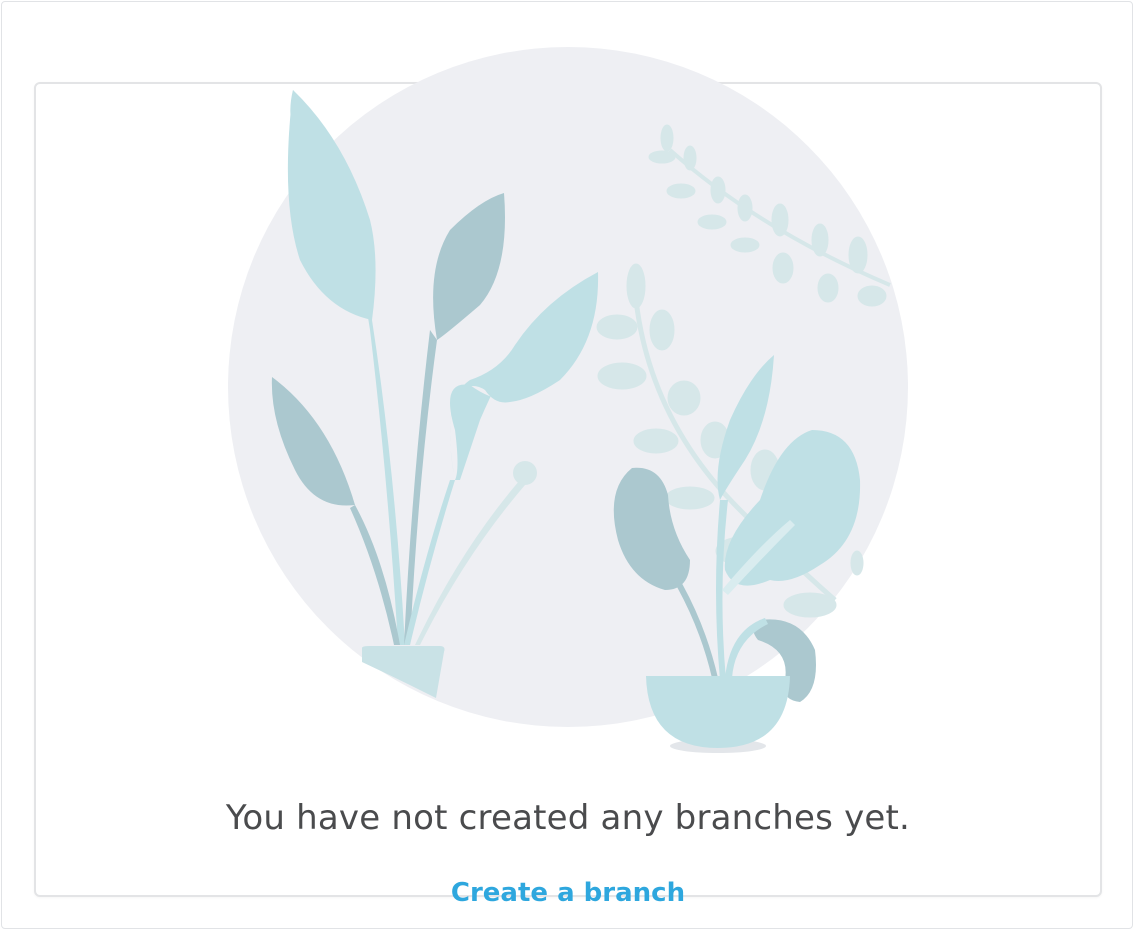 Image resolution: width=1136 pixels, height=932 pixels. I want to click on empty-state-message: You have not created any branches yet., so click(568, 818).